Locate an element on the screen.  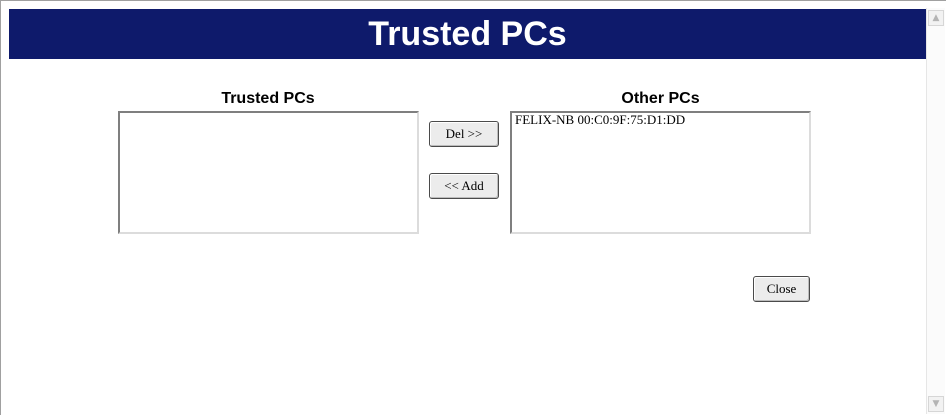
scroll-down-arrow-icon: ▼ is located at coordinates (936, 404).